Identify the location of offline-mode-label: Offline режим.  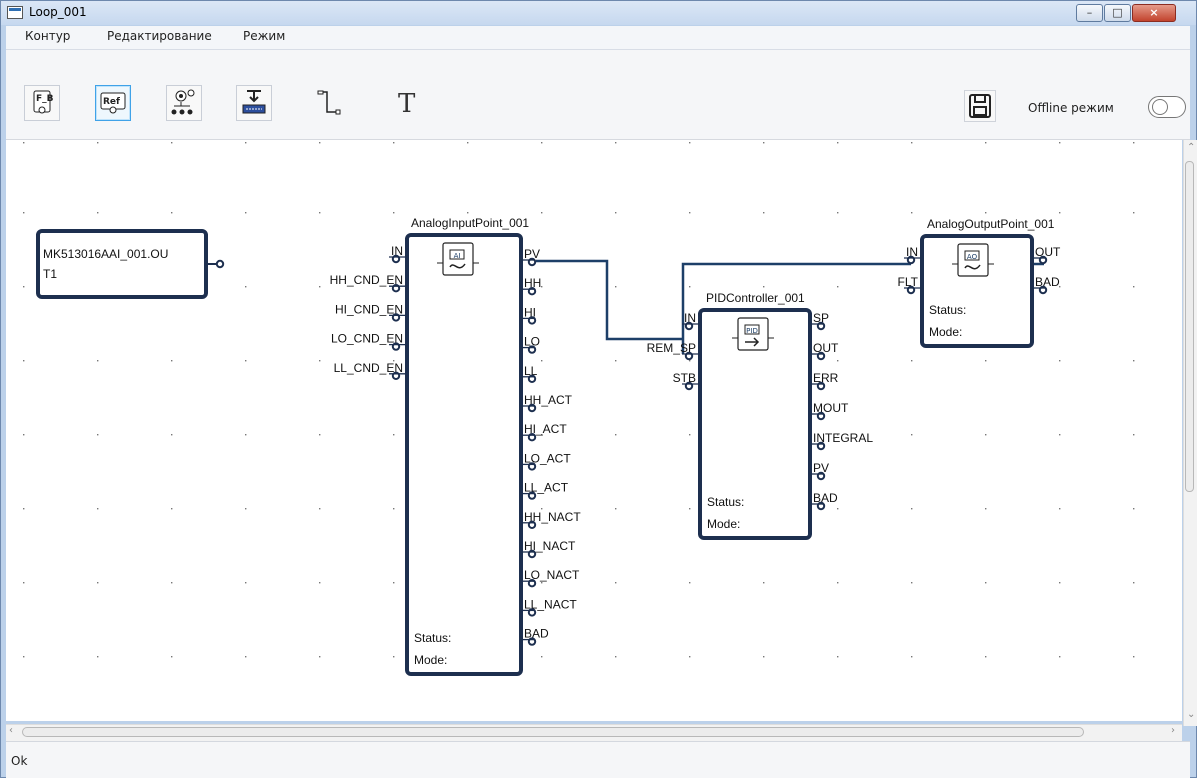
(1071, 108).